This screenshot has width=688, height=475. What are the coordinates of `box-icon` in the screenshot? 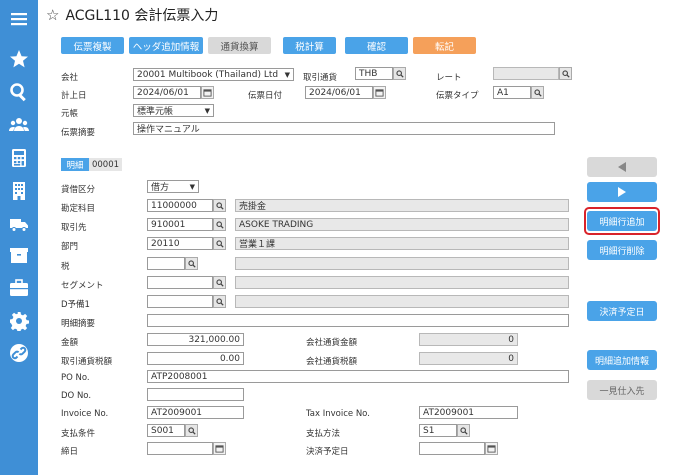 It's located at (19, 255).